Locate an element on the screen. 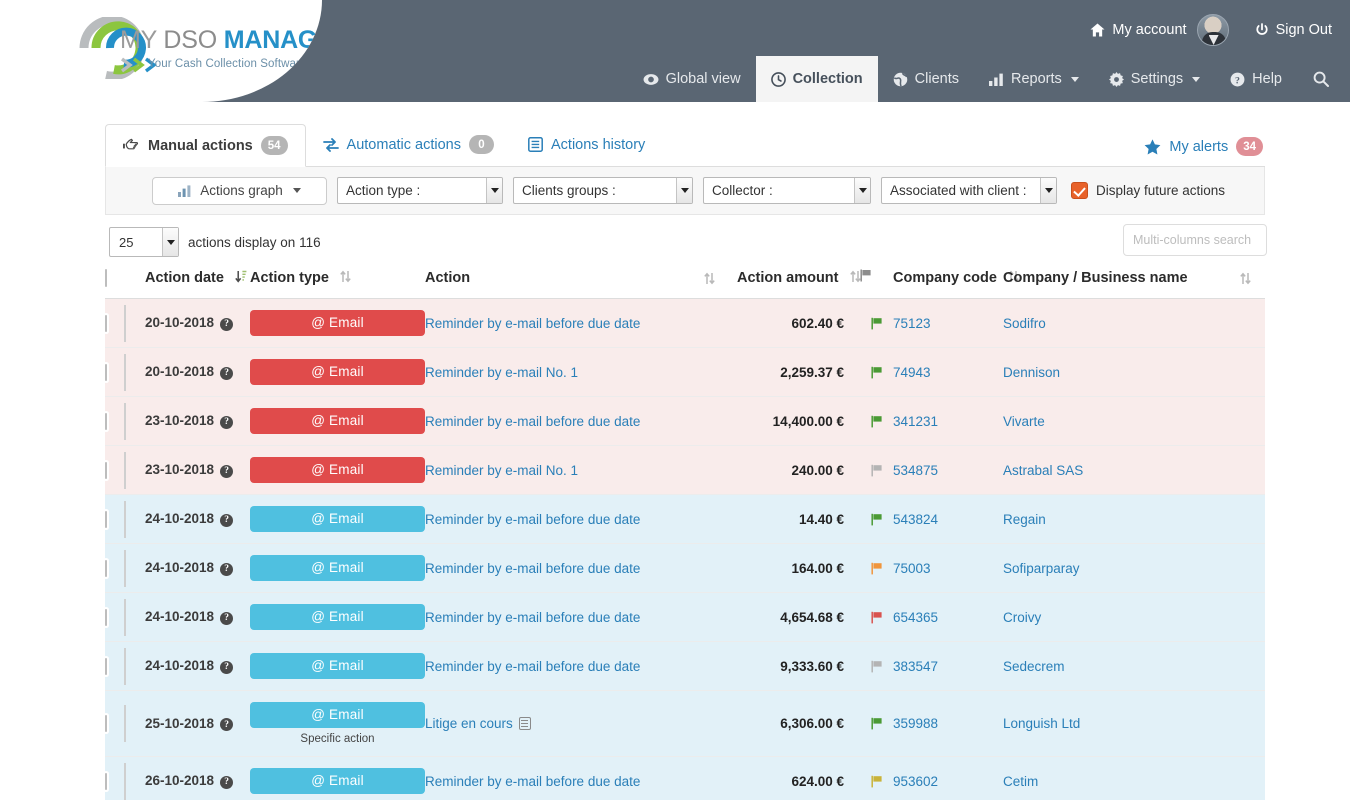 The width and height of the screenshot is (1350, 800). nav-search-button is located at coordinates (1319, 79).